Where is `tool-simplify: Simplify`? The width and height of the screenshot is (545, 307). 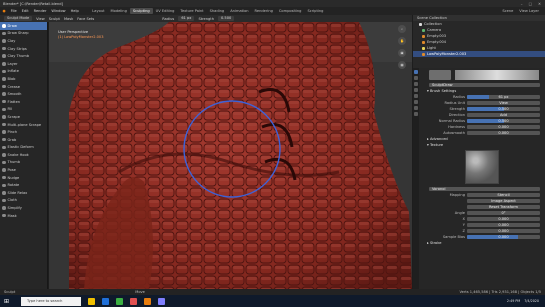
tool-simplify: Simplify is located at coordinates (23, 208).